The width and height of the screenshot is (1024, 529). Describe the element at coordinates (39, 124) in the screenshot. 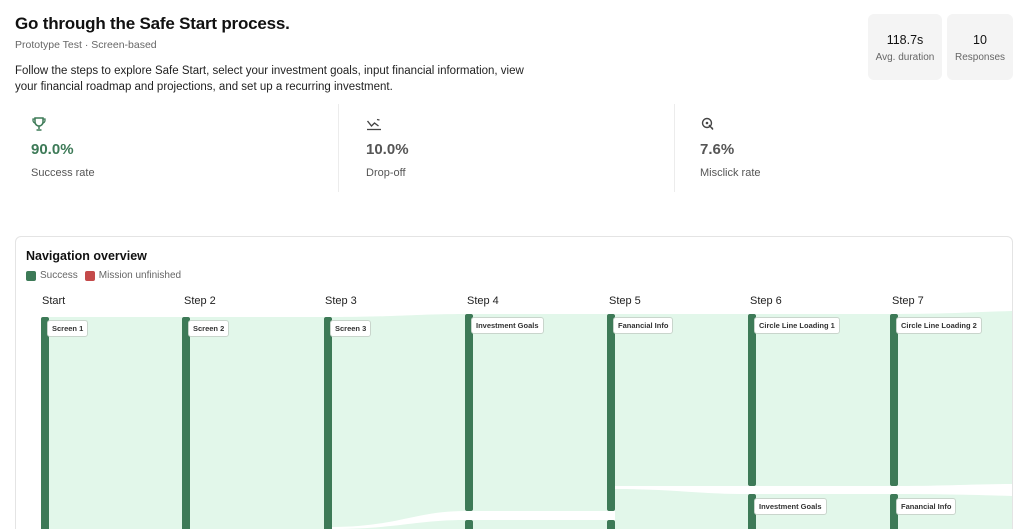

I see `trophy-icon` at that location.